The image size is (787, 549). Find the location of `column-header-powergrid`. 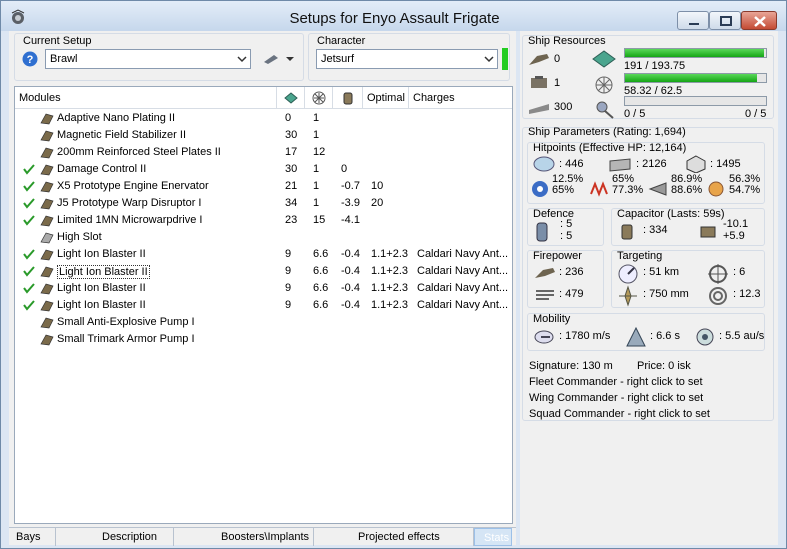

column-header-powergrid is located at coordinates (319, 98).